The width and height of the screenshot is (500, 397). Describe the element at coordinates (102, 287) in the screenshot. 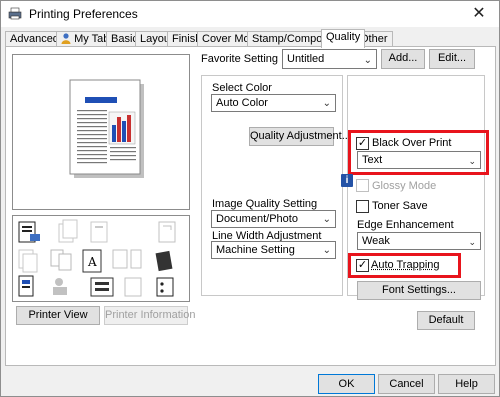

I see `stamp-icon` at that location.